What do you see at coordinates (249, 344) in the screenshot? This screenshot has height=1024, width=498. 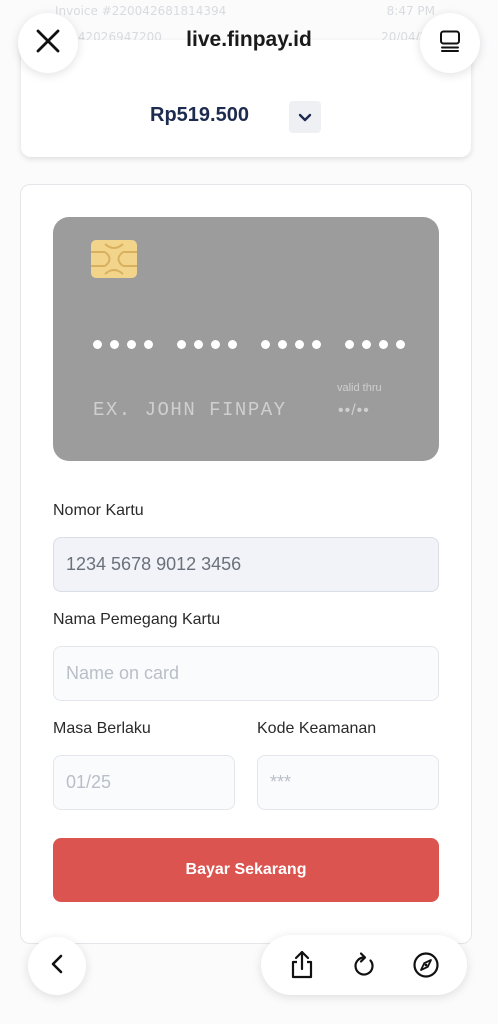 I see `card-number-preview` at bounding box center [249, 344].